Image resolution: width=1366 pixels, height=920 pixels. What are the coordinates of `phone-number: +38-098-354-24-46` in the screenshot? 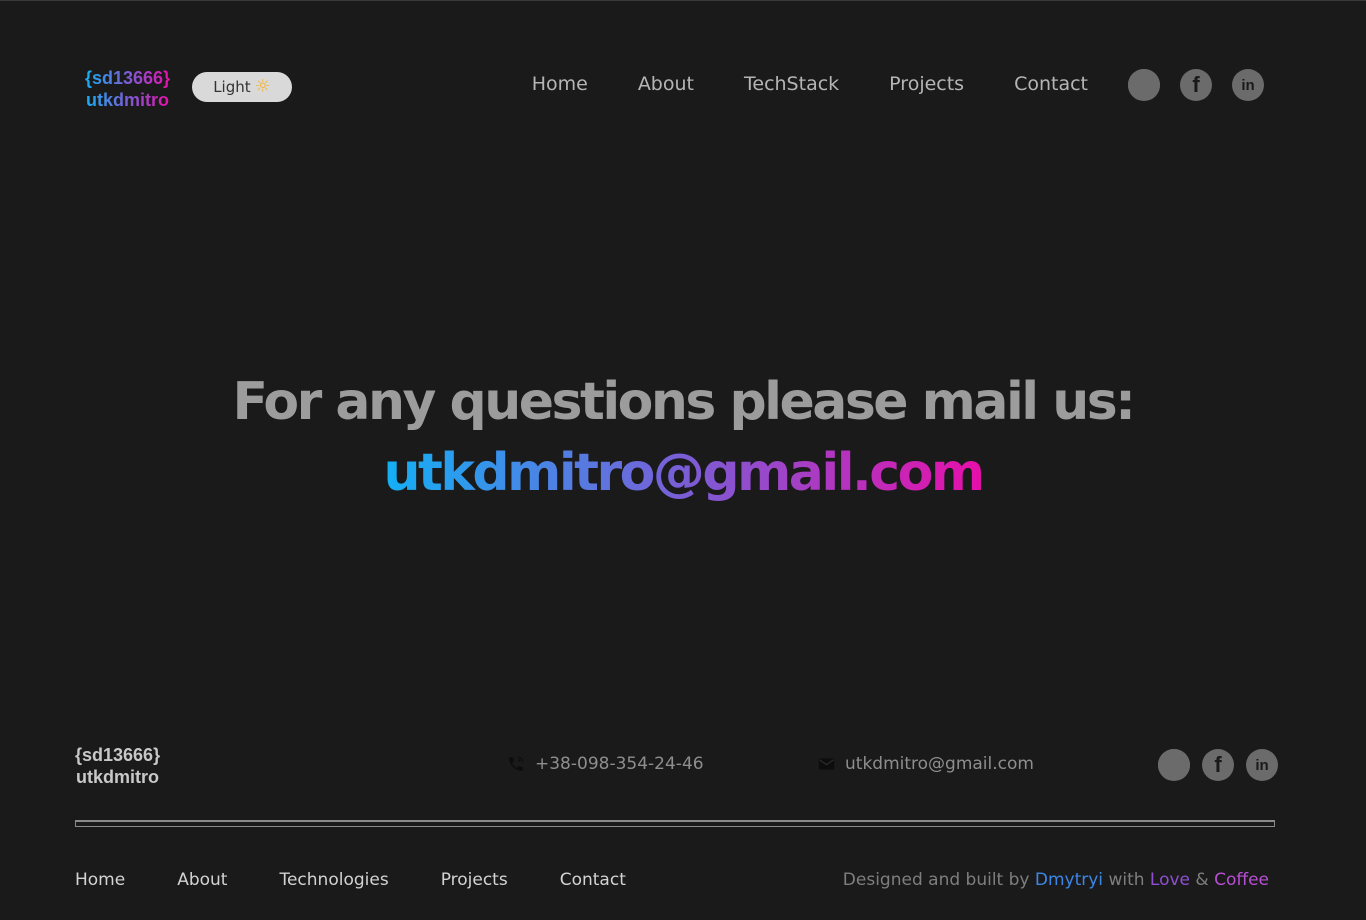 It's located at (619, 764).